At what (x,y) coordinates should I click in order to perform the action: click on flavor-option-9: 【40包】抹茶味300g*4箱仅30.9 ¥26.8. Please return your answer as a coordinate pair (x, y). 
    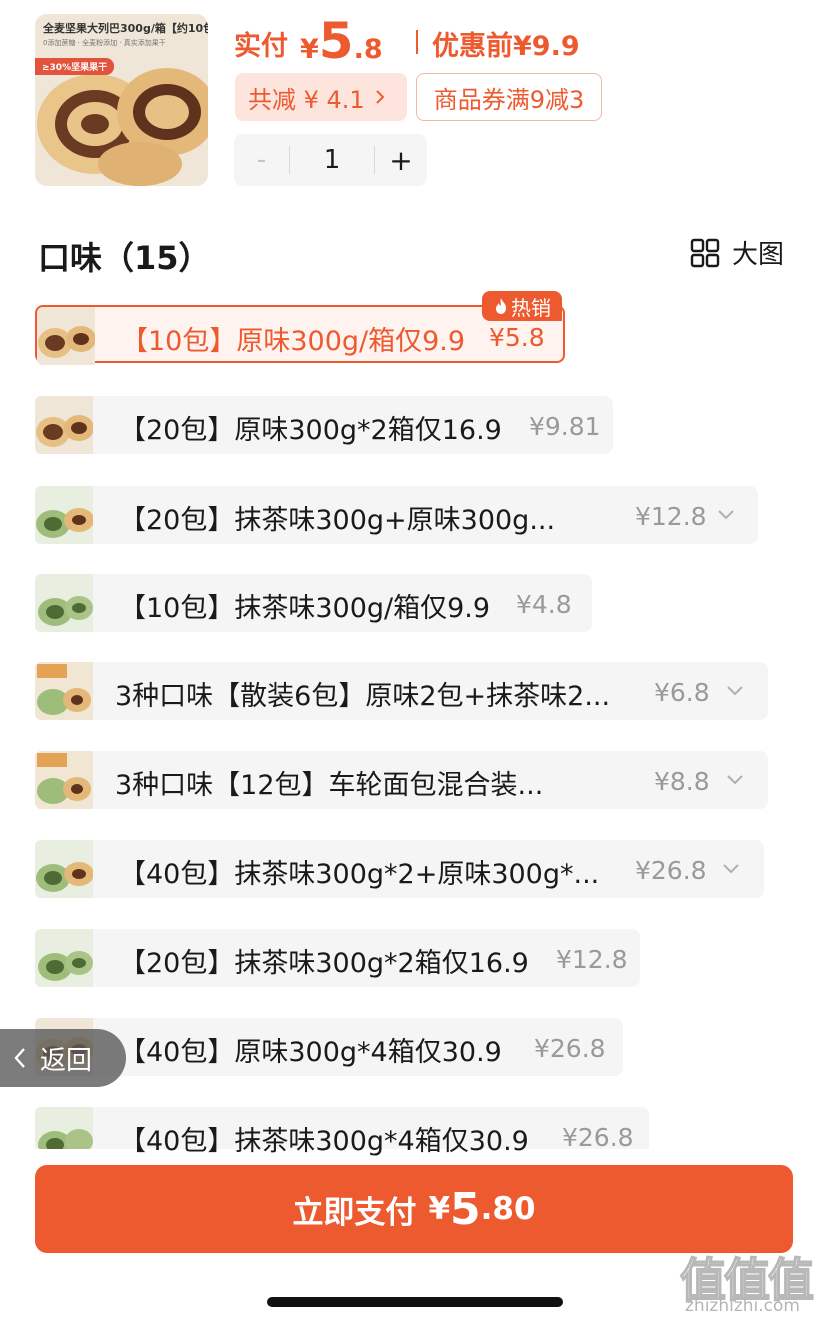
    Looking at the image, I should click on (342, 1132).